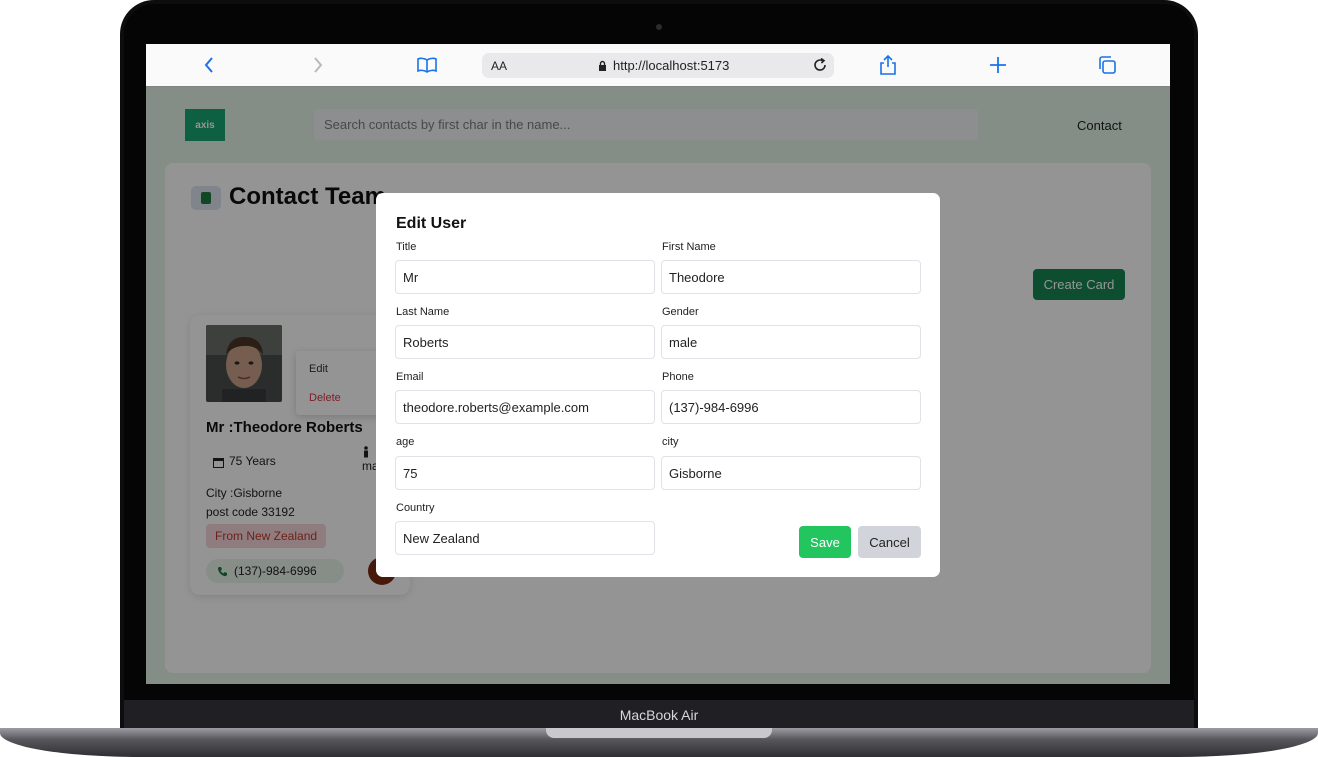  What do you see at coordinates (889, 542) in the screenshot?
I see `cancel-button: Cancel` at bounding box center [889, 542].